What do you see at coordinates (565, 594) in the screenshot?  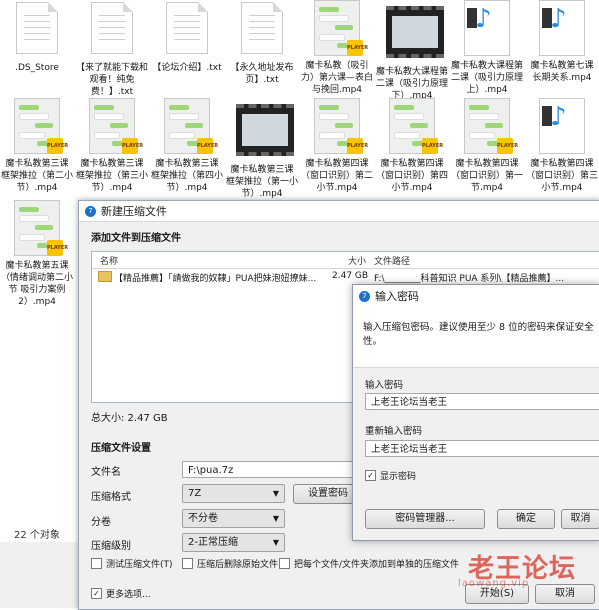 I see `archive-cancel-button: 取消` at bounding box center [565, 594].